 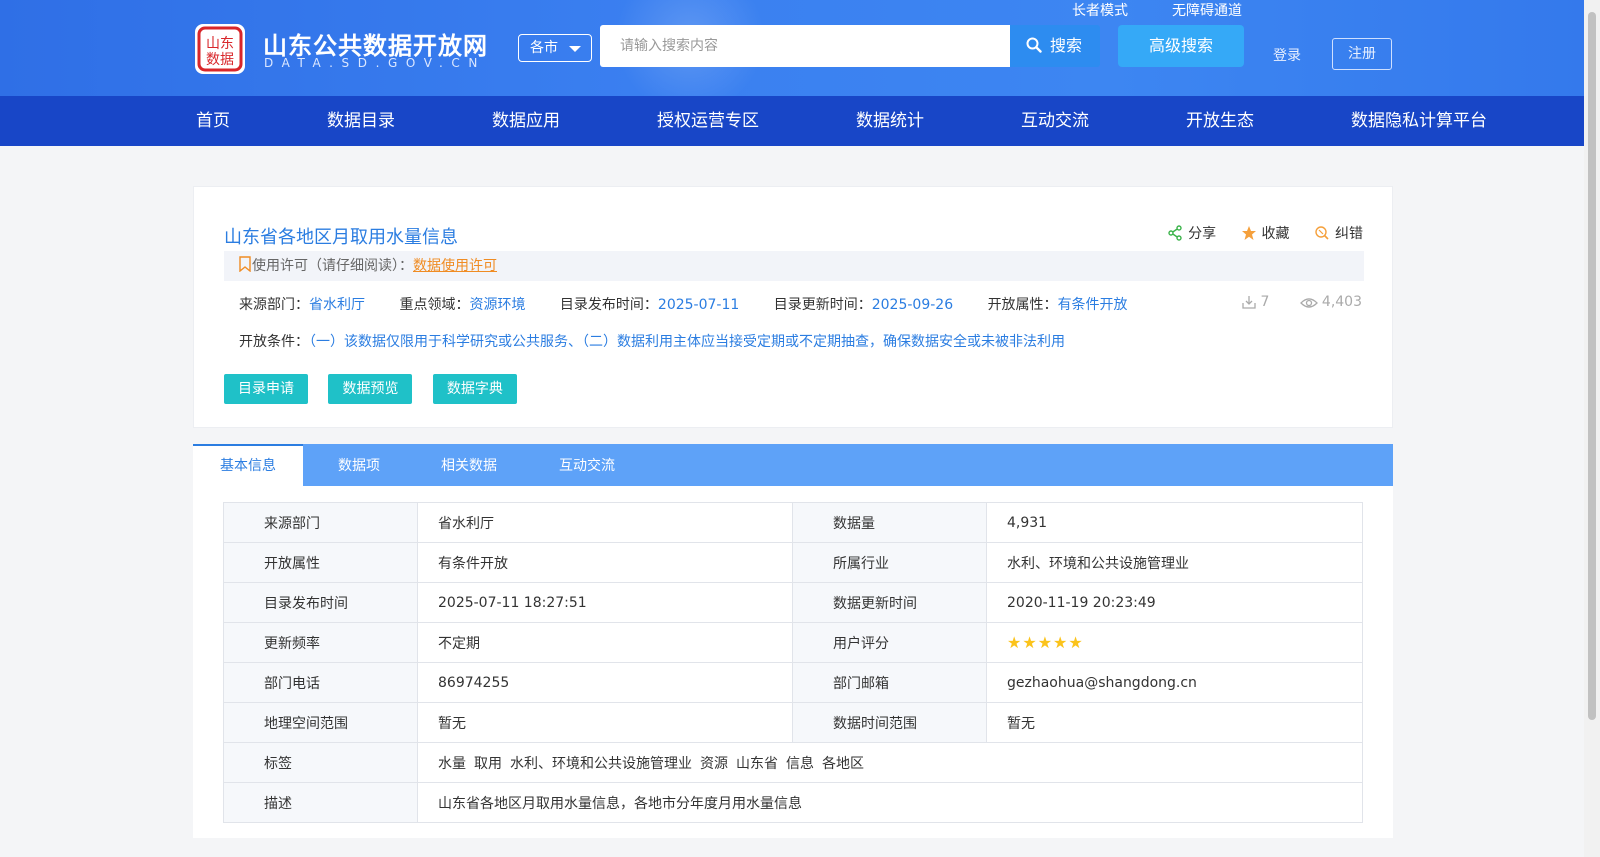 I want to click on tab-related-data: 相关数据, so click(x=469, y=465).